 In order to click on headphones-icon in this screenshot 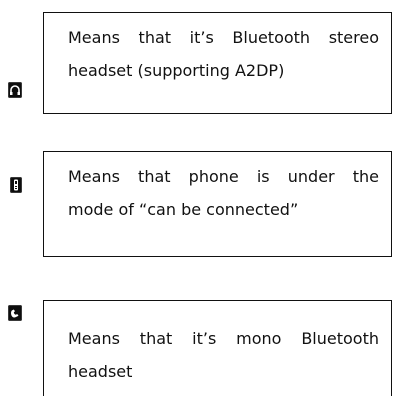, I will do `click(15, 90)`.